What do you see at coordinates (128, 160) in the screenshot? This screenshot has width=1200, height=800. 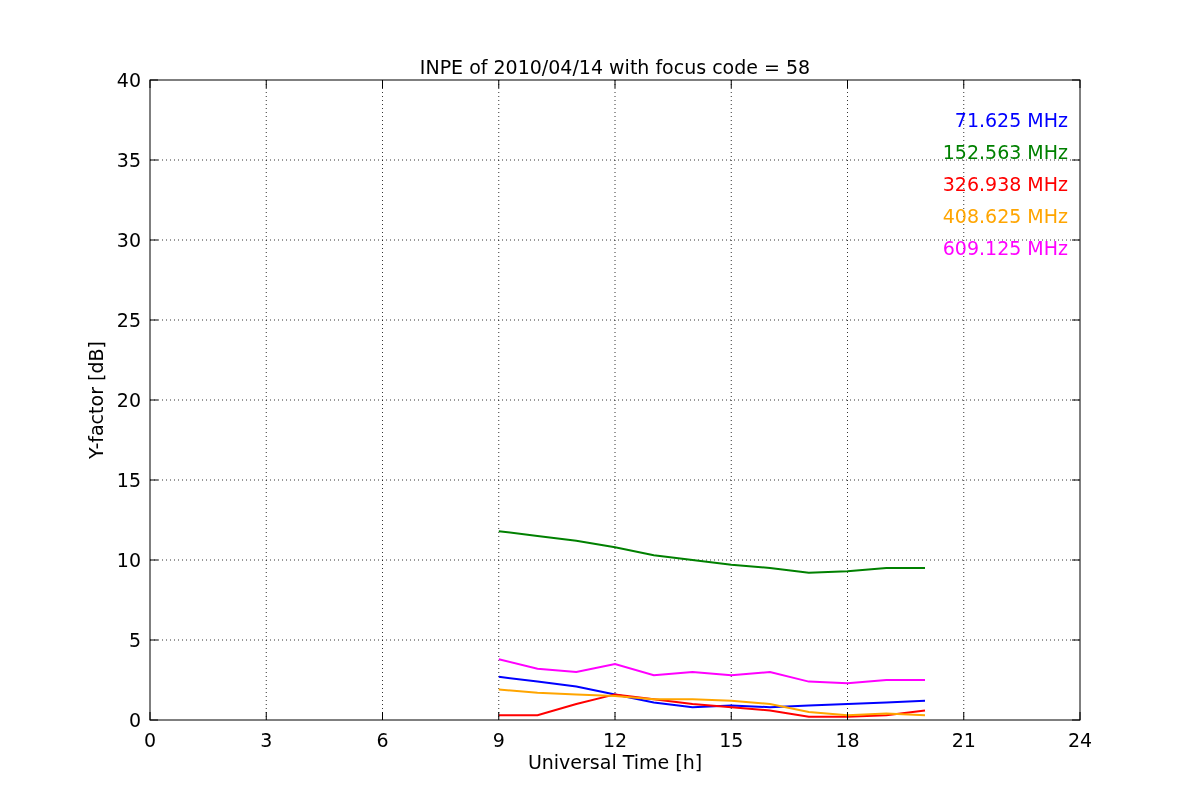 I see `tick-label: 35` at bounding box center [128, 160].